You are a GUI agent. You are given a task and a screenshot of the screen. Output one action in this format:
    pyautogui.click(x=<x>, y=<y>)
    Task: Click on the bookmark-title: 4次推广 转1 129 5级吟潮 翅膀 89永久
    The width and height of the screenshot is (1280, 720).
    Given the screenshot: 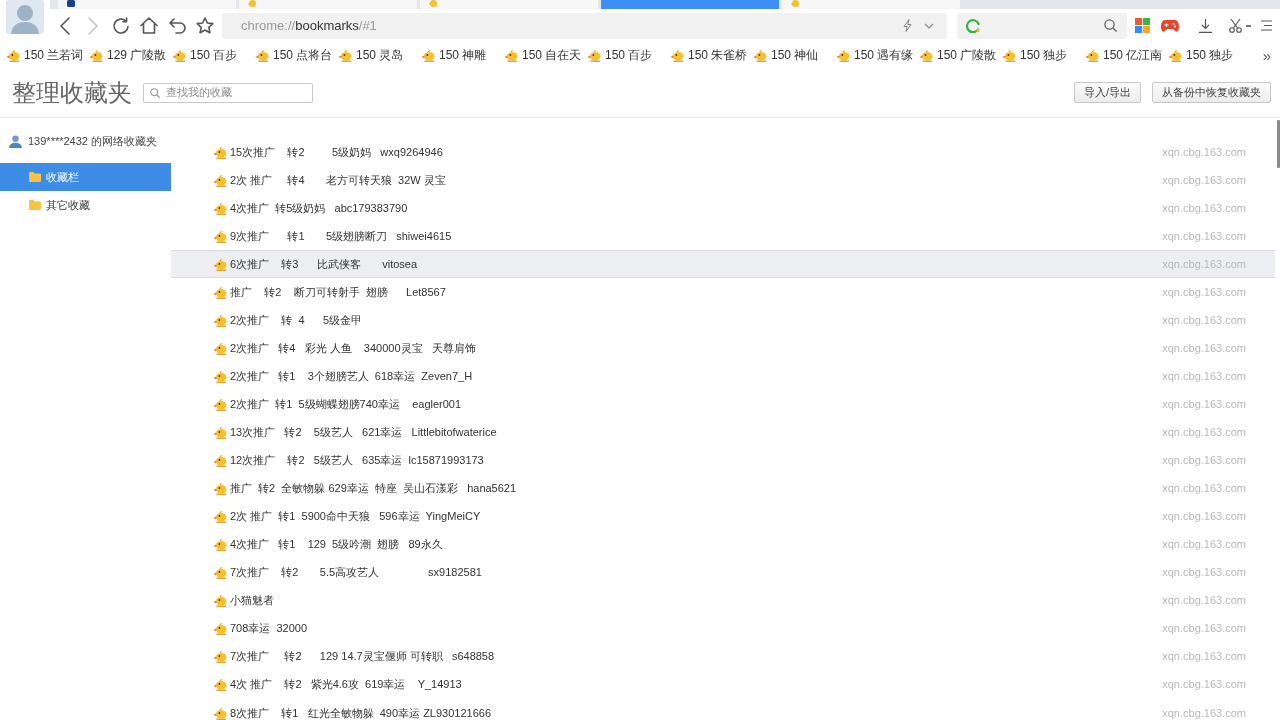 What is the action you would take?
    pyautogui.click(x=336, y=544)
    